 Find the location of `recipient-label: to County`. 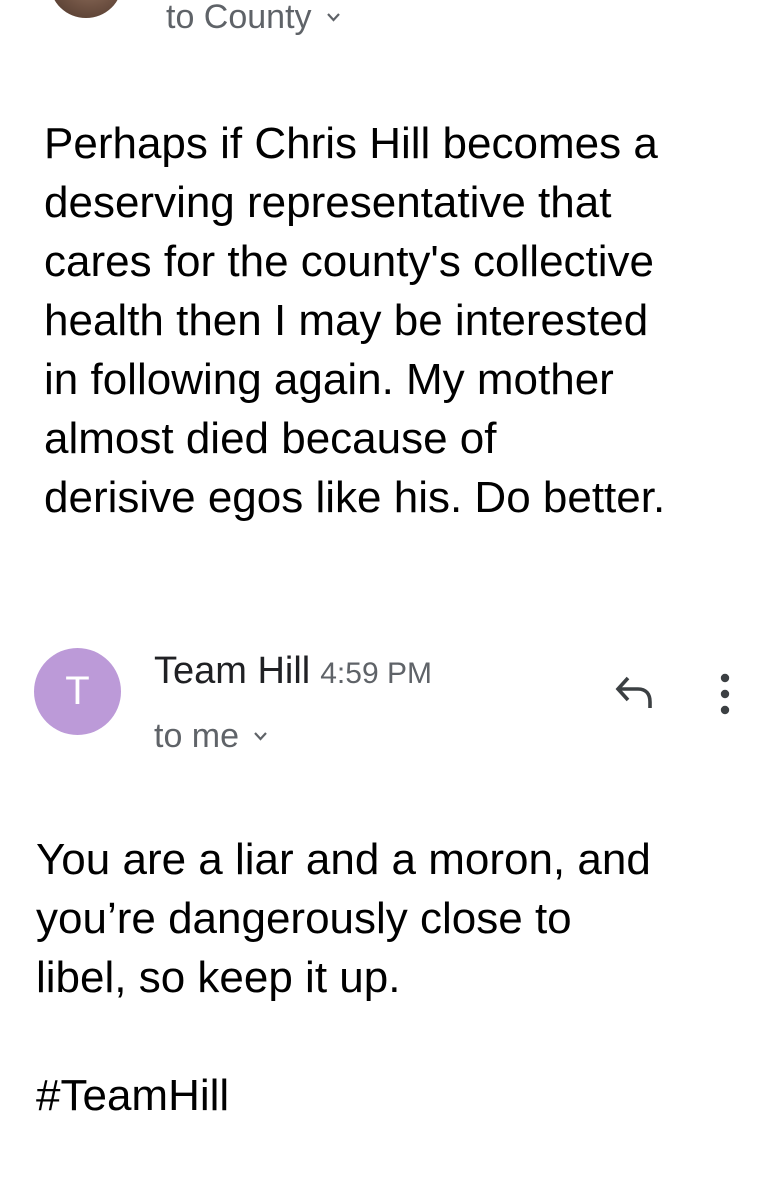

recipient-label: to County is located at coordinates (239, 18).